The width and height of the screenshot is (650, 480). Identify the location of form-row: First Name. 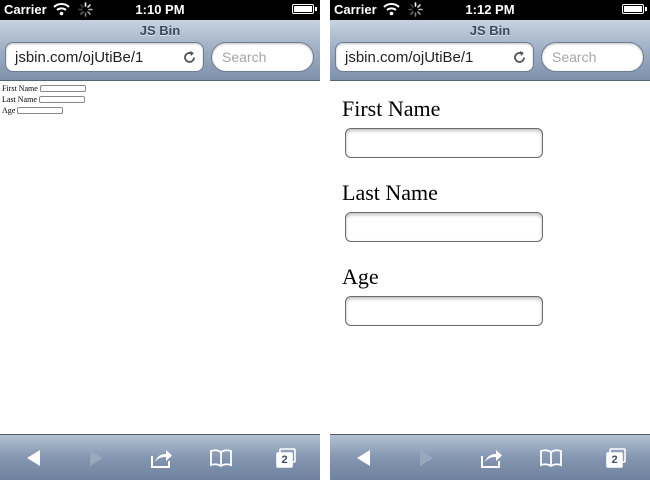
(44, 88).